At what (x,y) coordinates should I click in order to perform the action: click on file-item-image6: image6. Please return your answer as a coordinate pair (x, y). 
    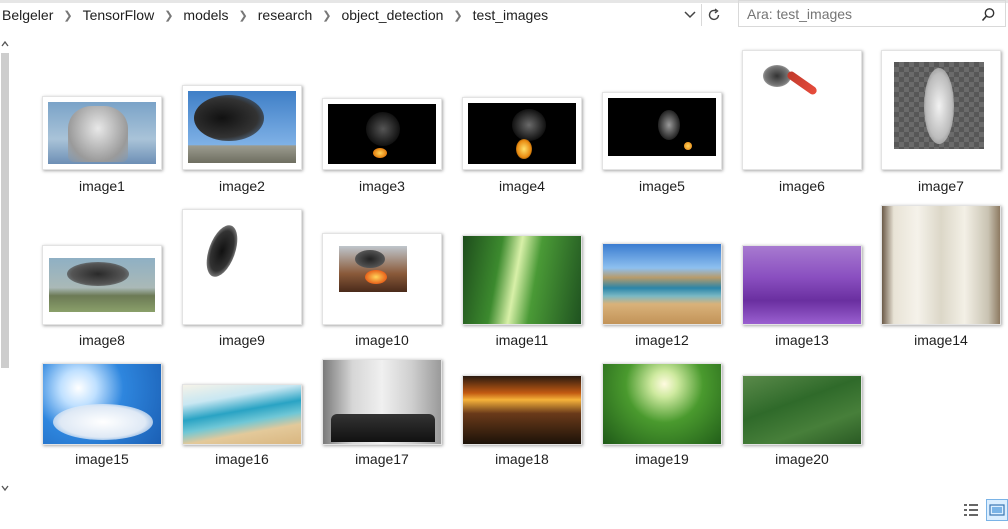
    Looking at the image, I should click on (802, 125).